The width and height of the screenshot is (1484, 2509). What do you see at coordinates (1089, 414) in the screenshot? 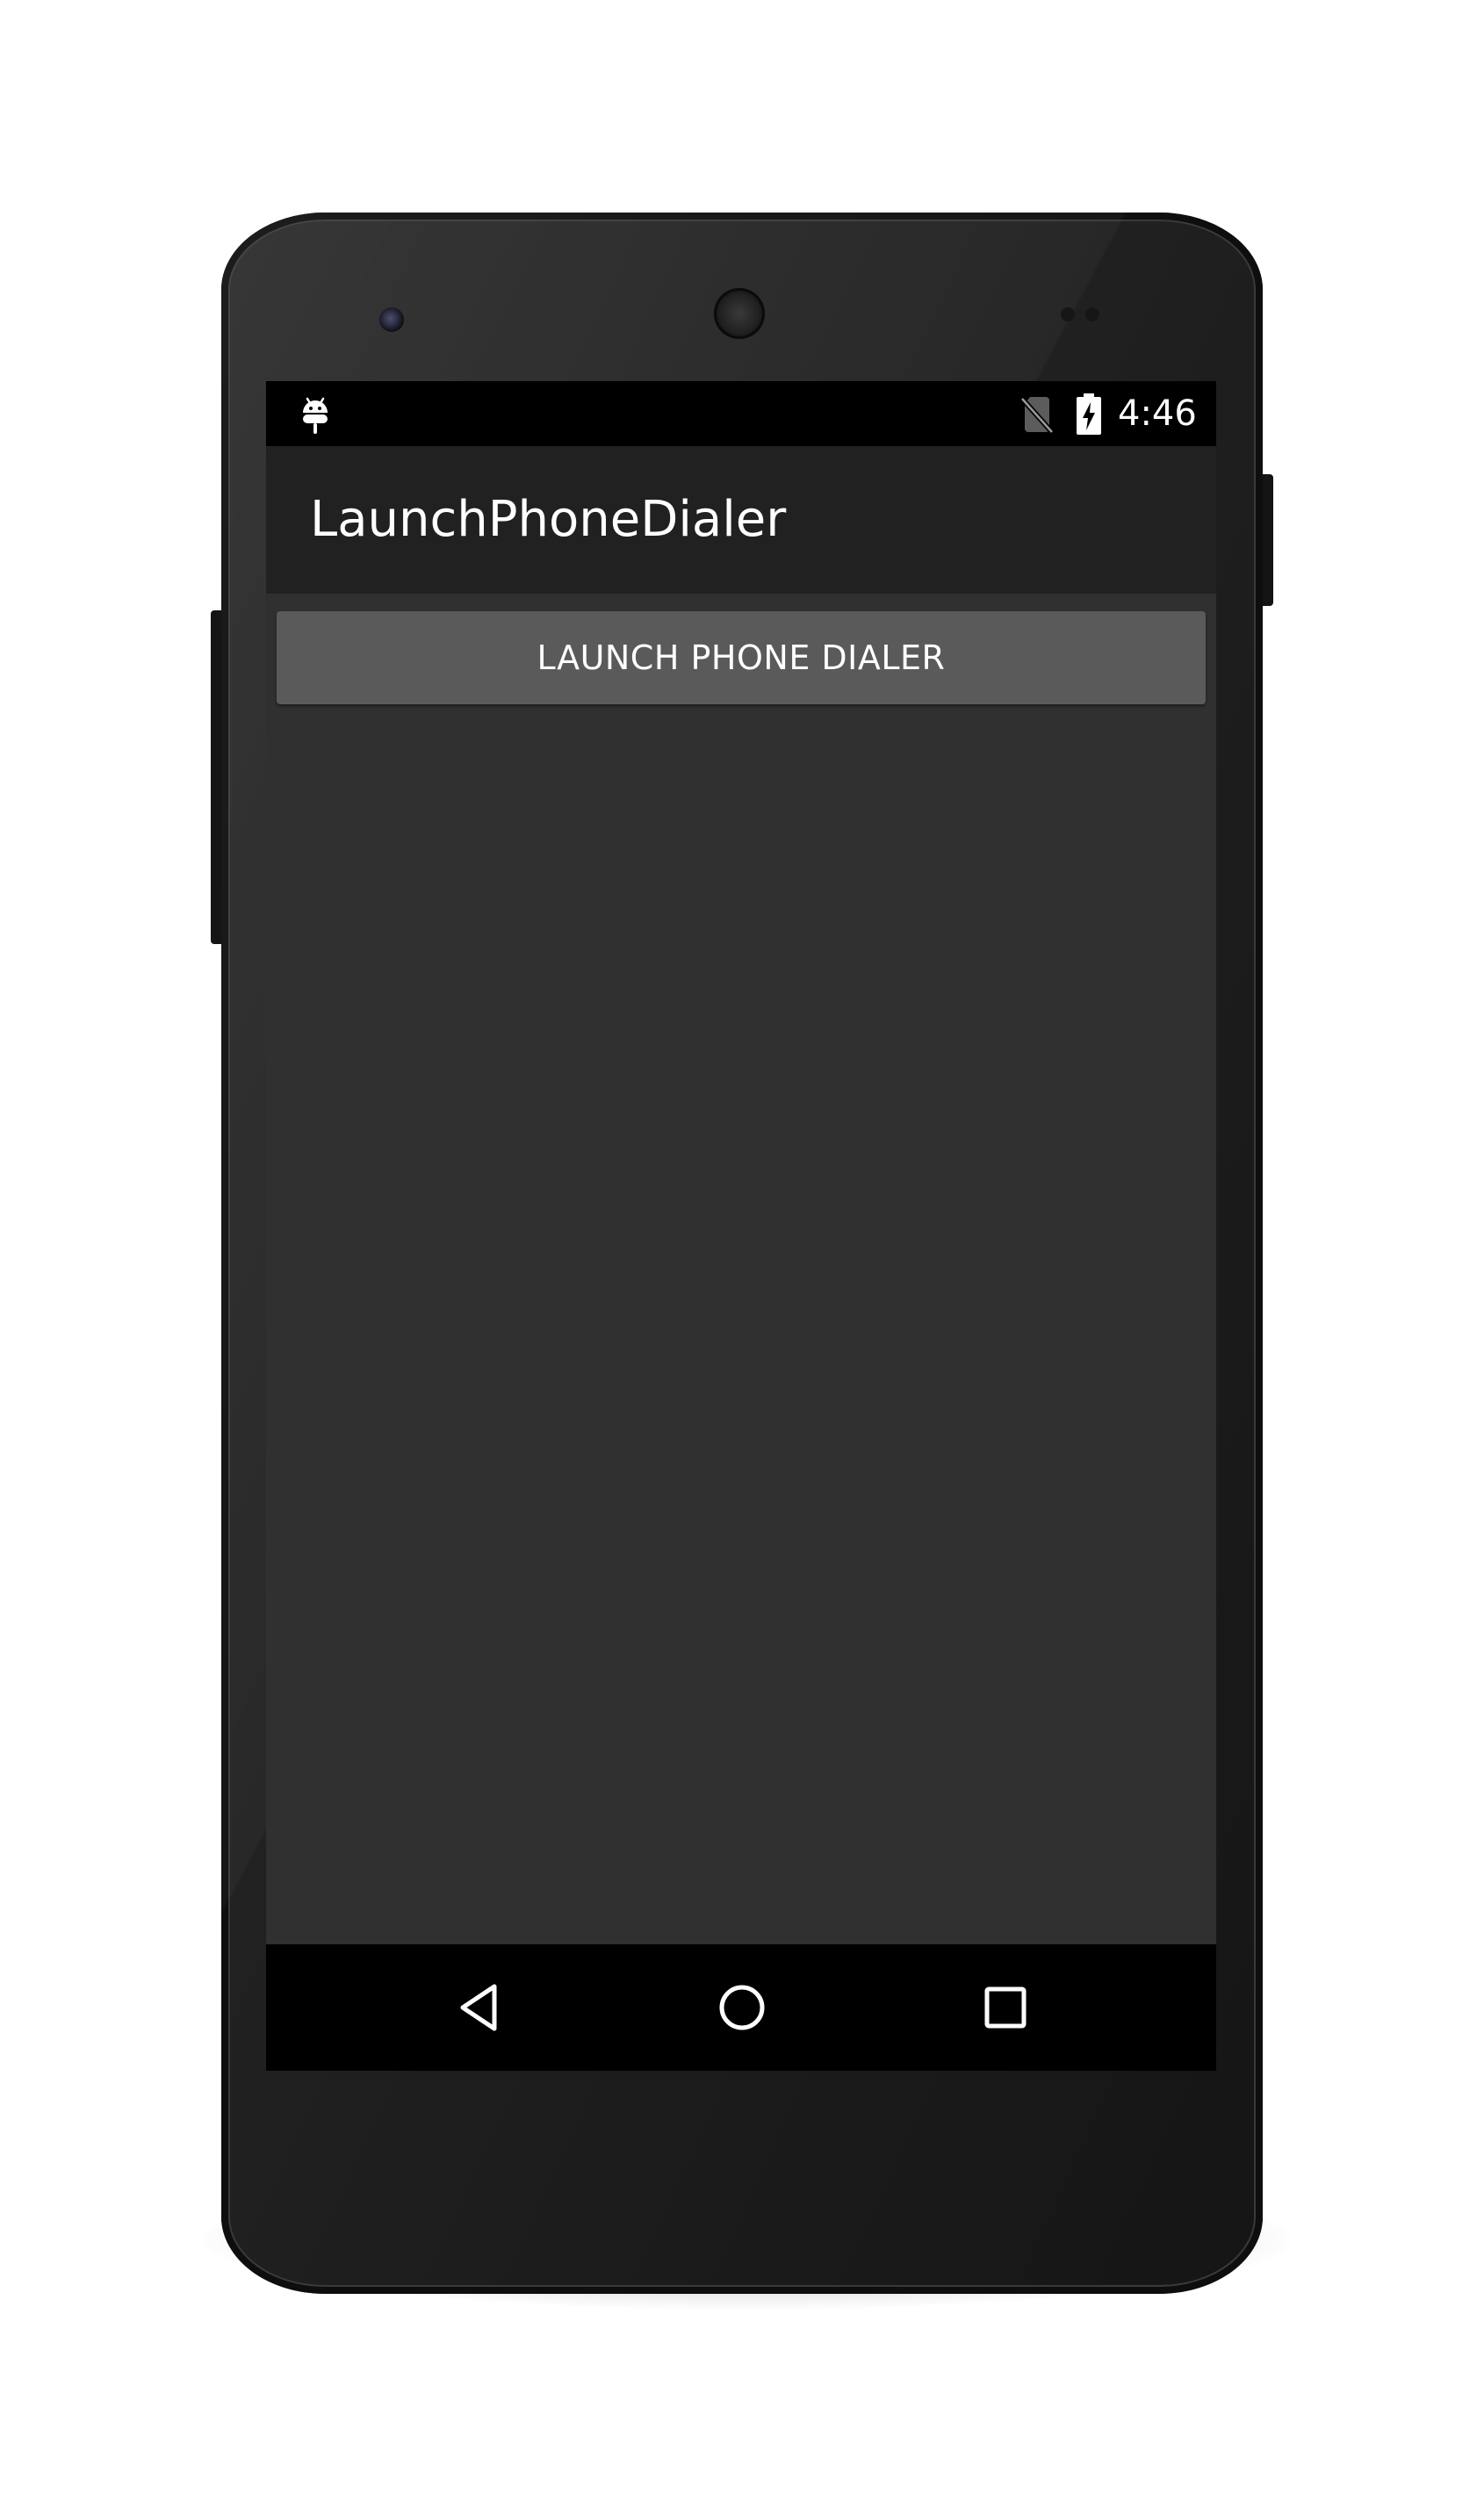
I see `battery-charging-icon` at bounding box center [1089, 414].